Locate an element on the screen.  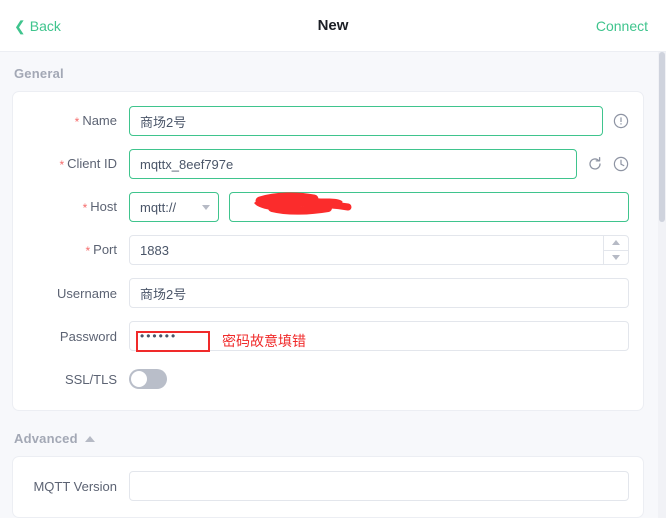
row-password: Password •••••• 密码故意填错 is located at coordinates (328, 336).